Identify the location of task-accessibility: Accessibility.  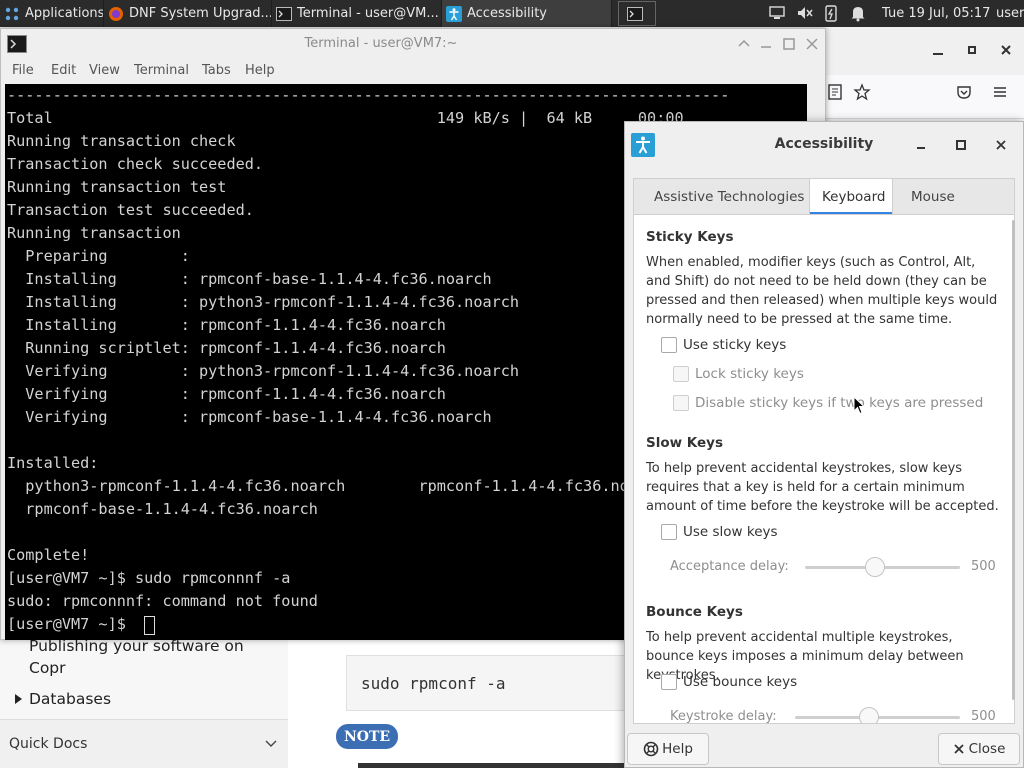
(527, 13).